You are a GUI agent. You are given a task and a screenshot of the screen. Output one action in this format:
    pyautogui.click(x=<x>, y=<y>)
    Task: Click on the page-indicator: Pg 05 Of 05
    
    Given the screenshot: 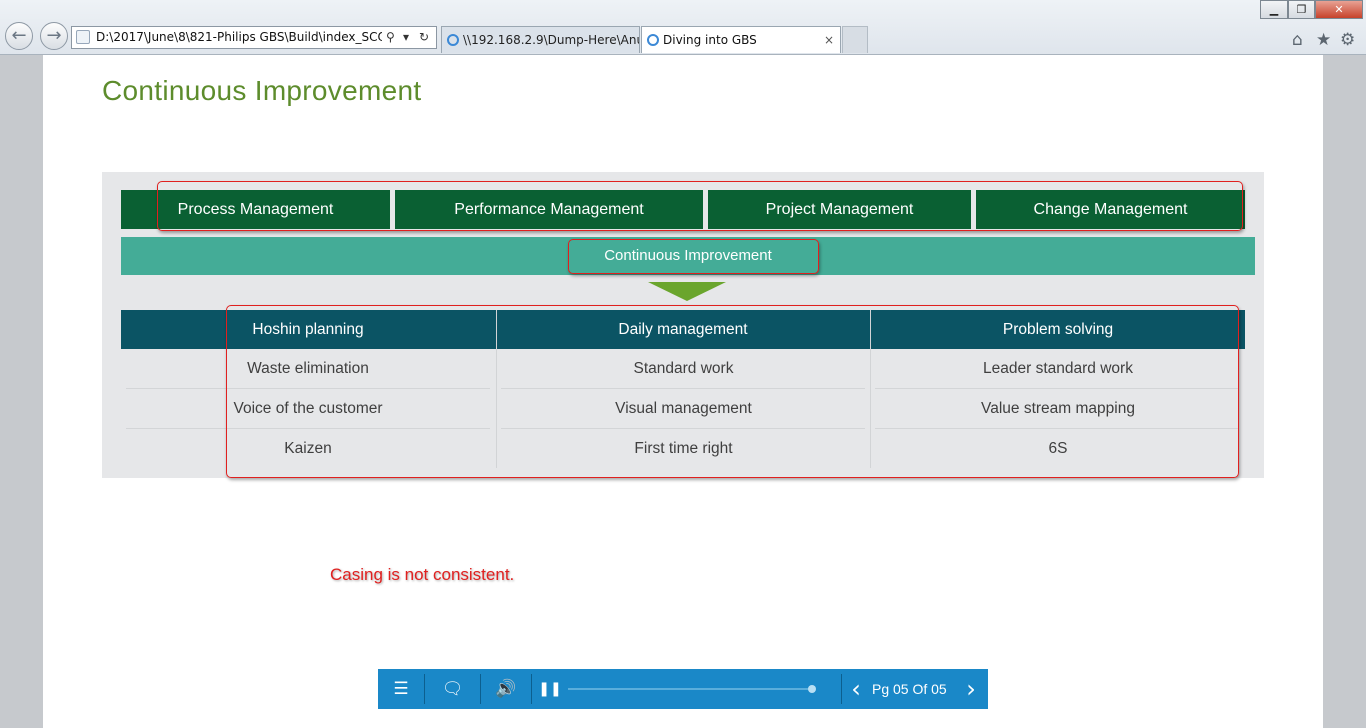 What is the action you would take?
    pyautogui.click(x=909, y=689)
    